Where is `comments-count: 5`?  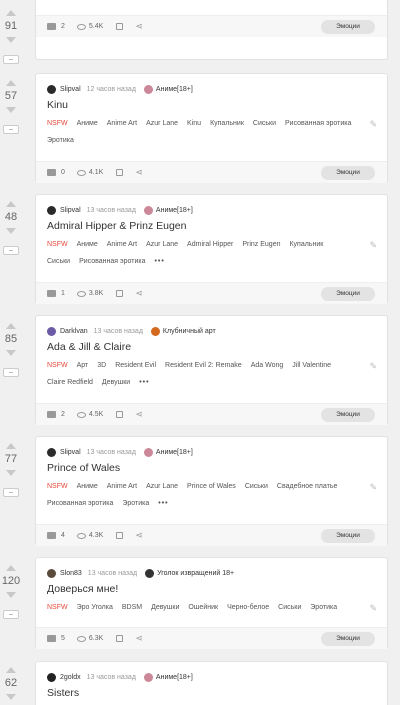
comments-count: 5 is located at coordinates (63, 638).